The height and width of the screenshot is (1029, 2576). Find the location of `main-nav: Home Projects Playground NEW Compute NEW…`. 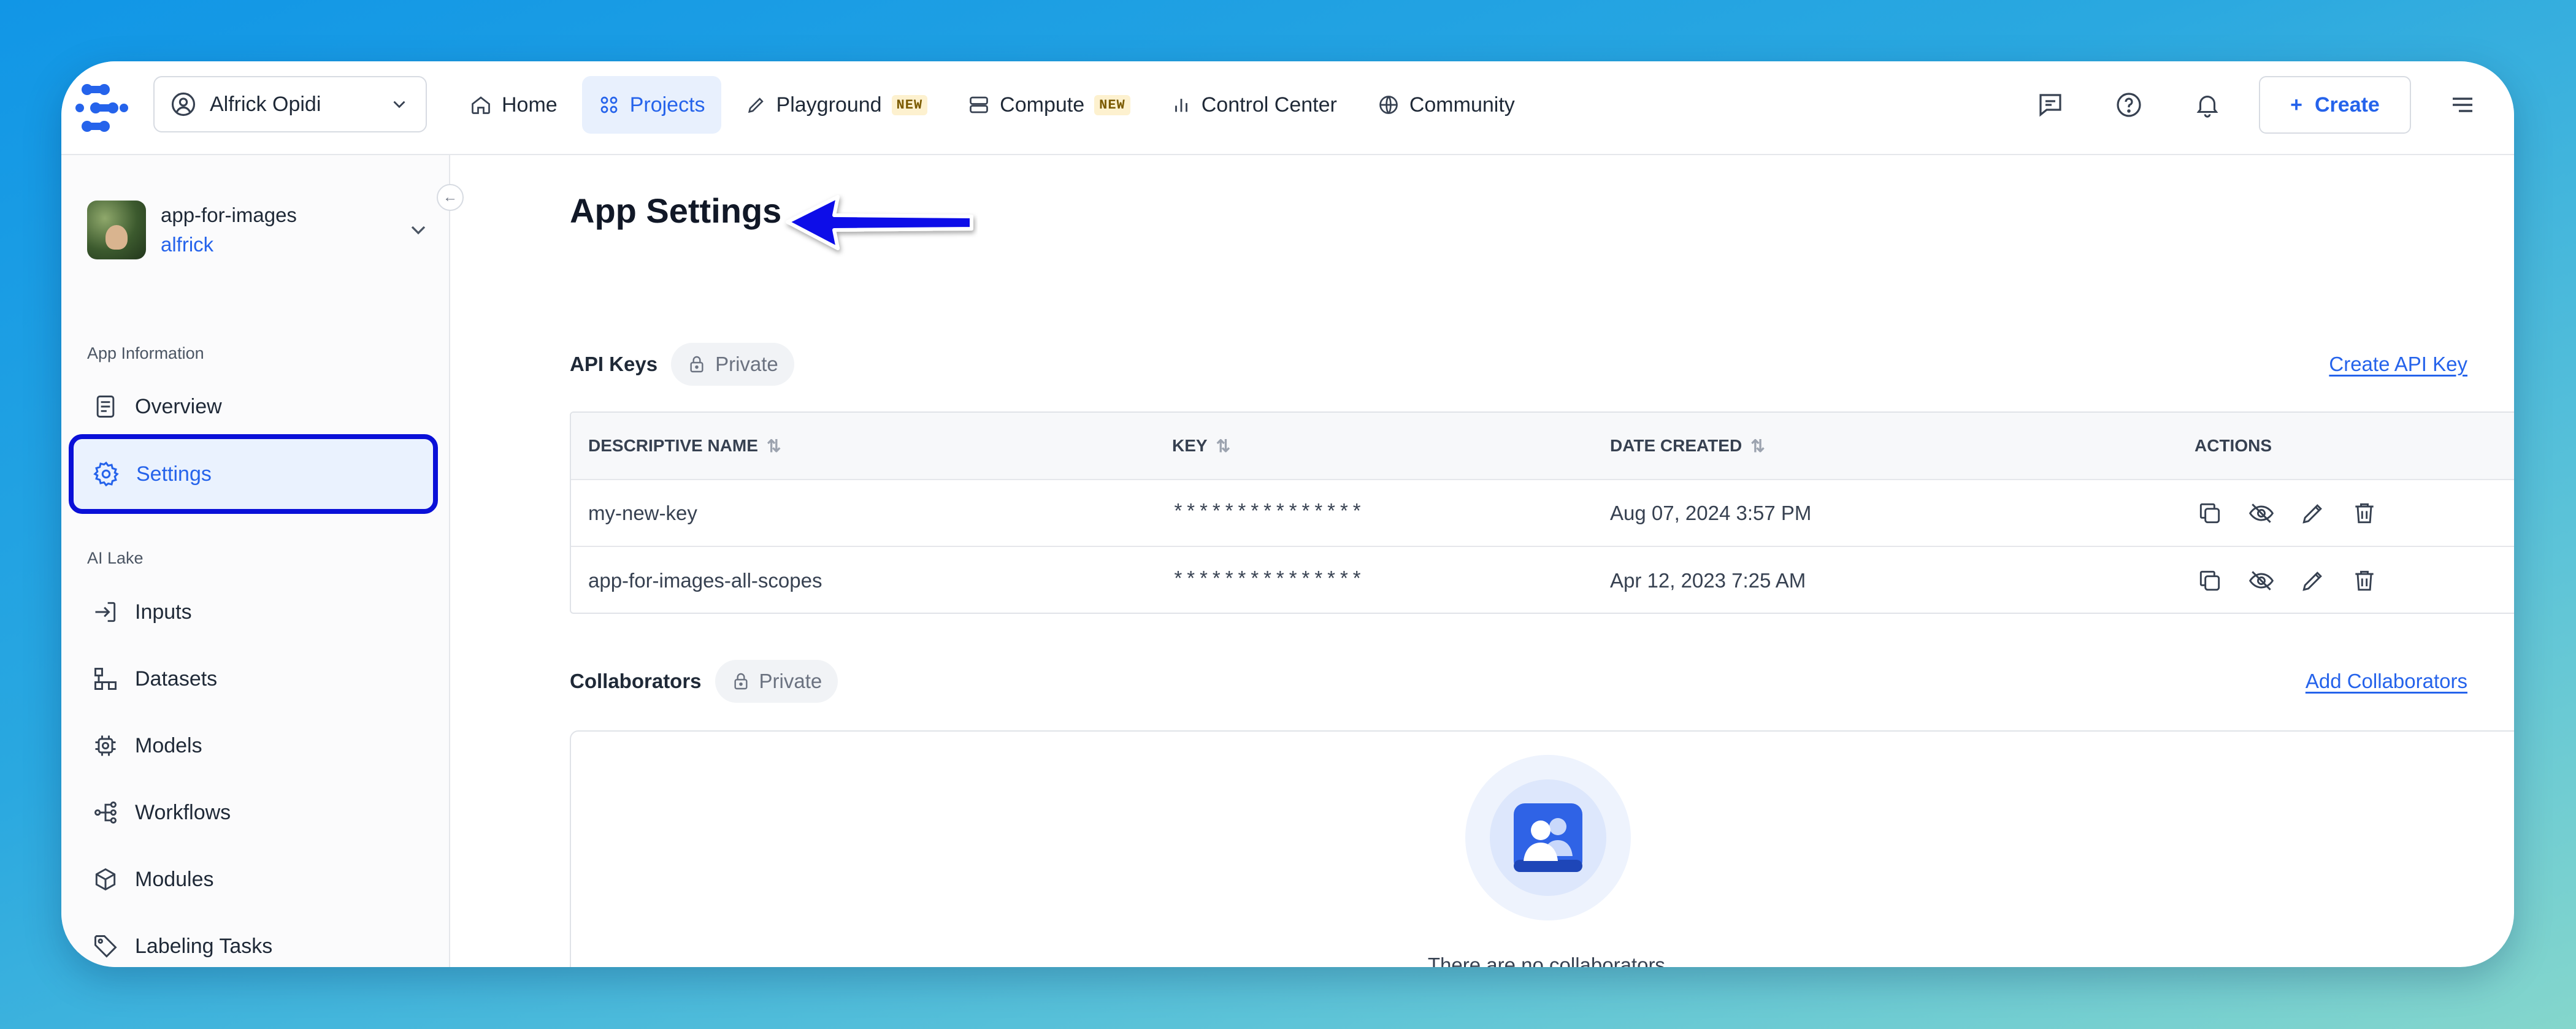

main-nav: Home Projects Playground NEW Compute NEW… is located at coordinates (992, 105).